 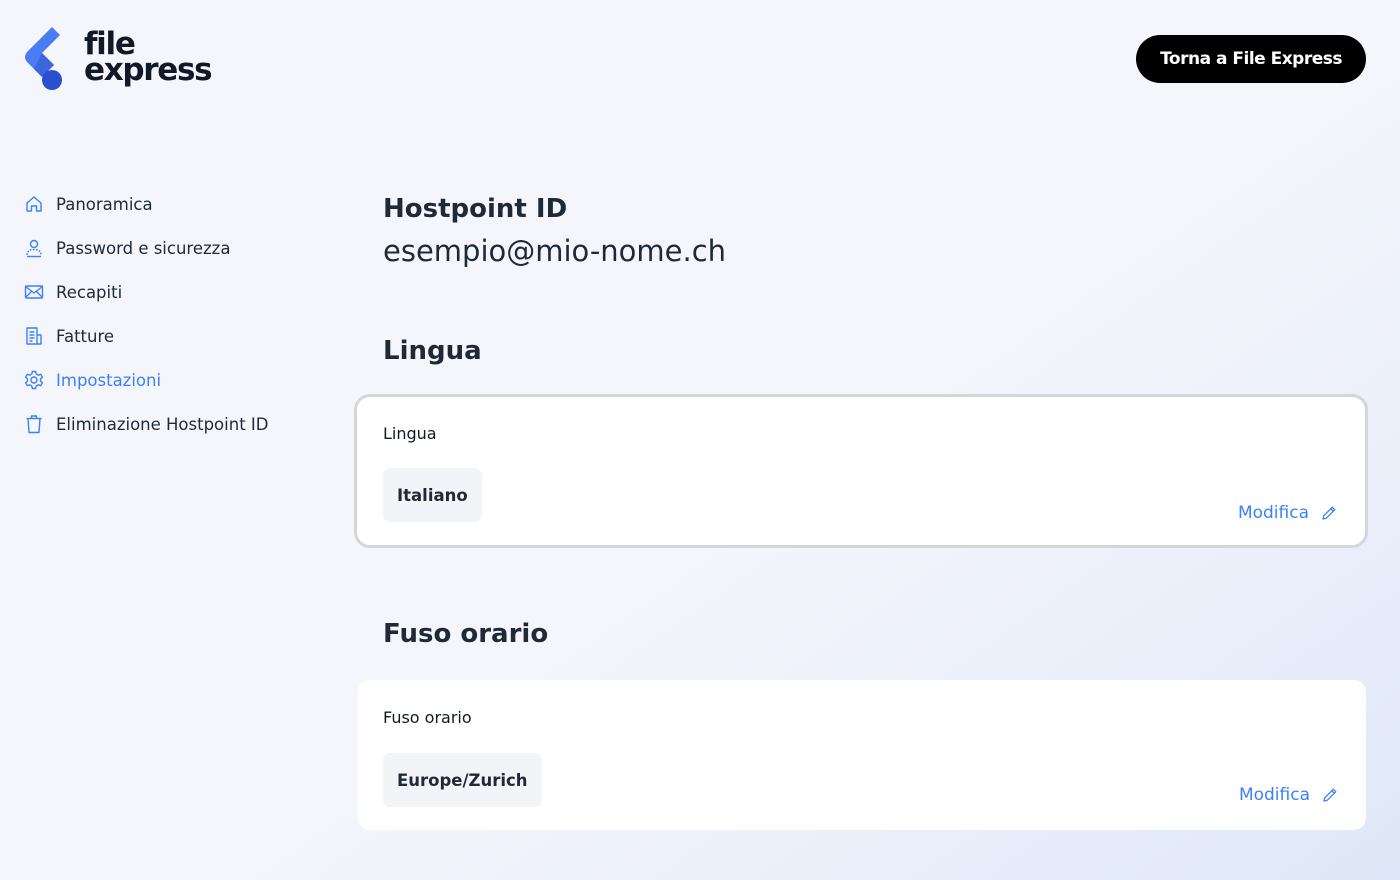 What do you see at coordinates (148, 70) in the screenshot?
I see `brand-name-line2: express` at bounding box center [148, 70].